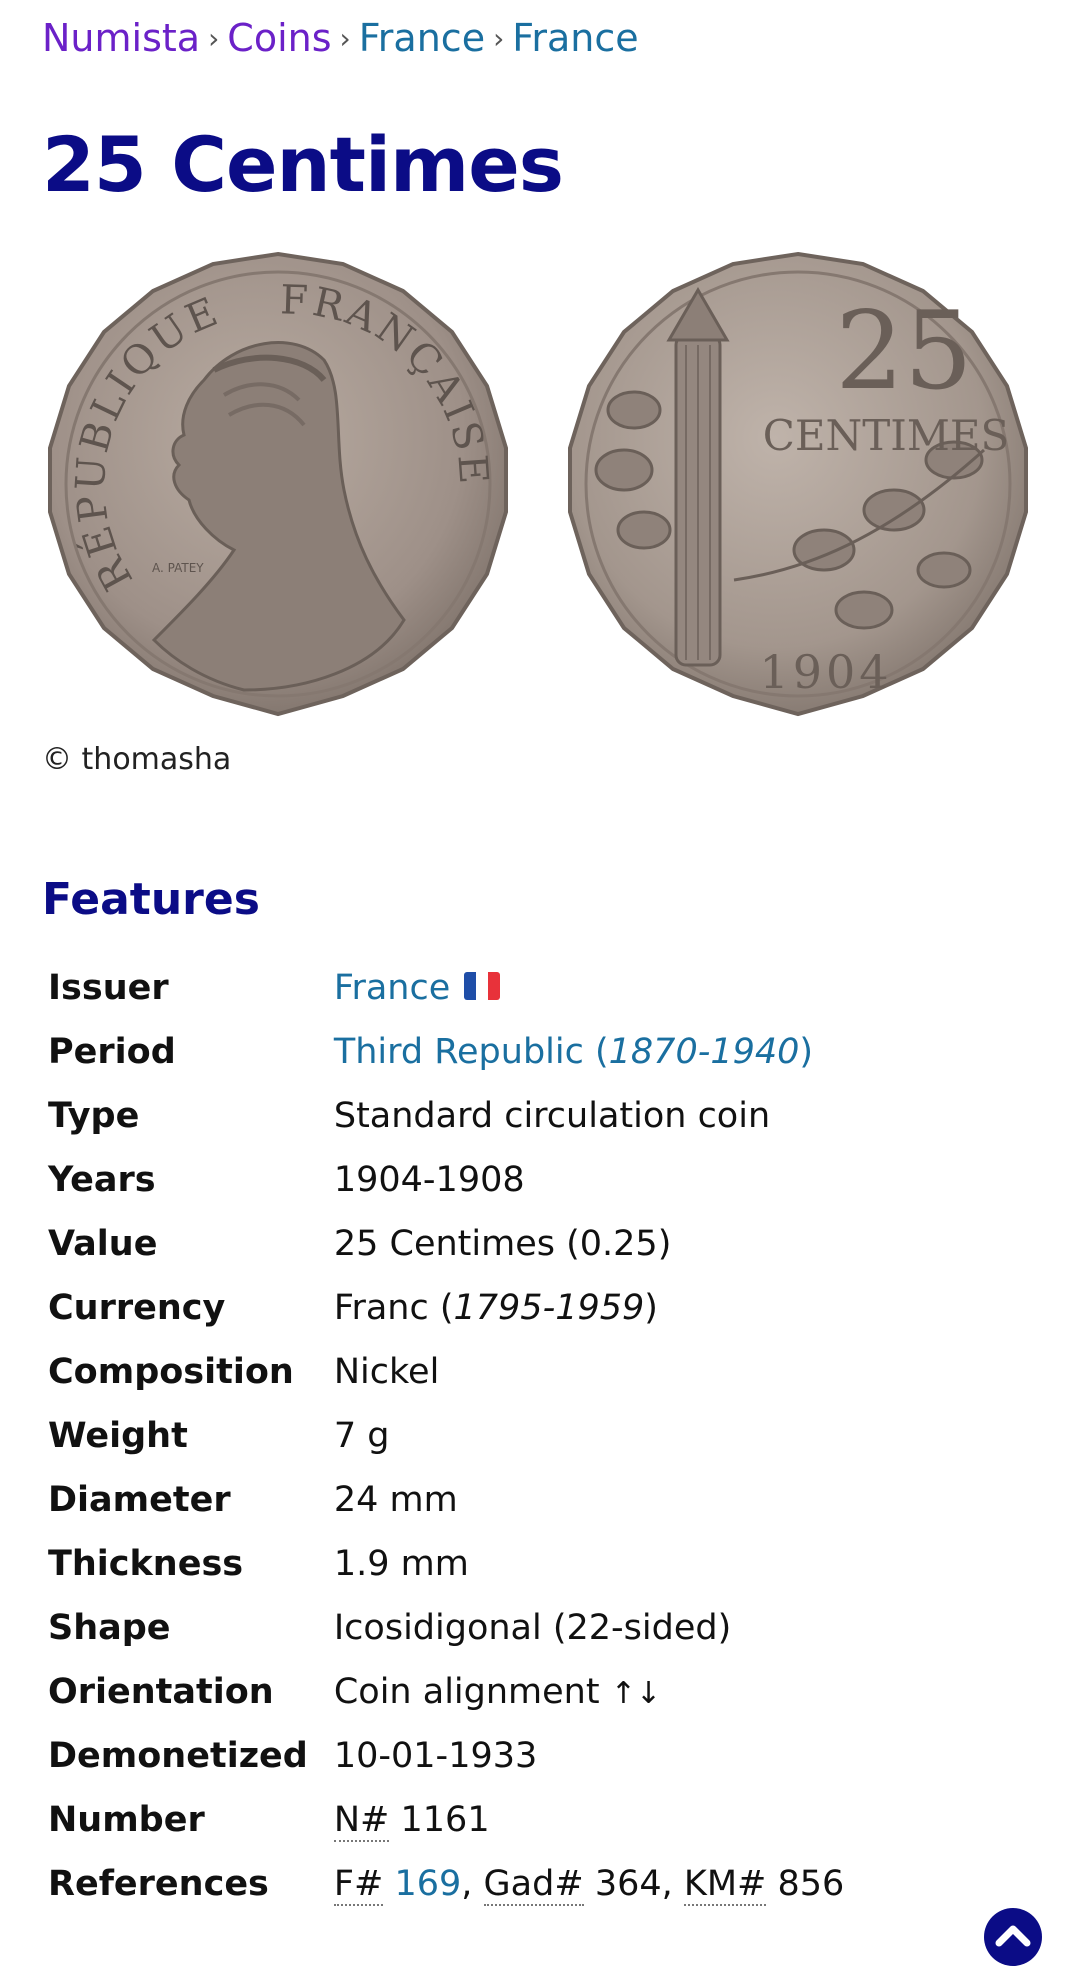 This screenshot has height=1970, width=1080. What do you see at coordinates (533, 1885) in the screenshot?
I see `reference-gad-abbr: Gad#` at bounding box center [533, 1885].